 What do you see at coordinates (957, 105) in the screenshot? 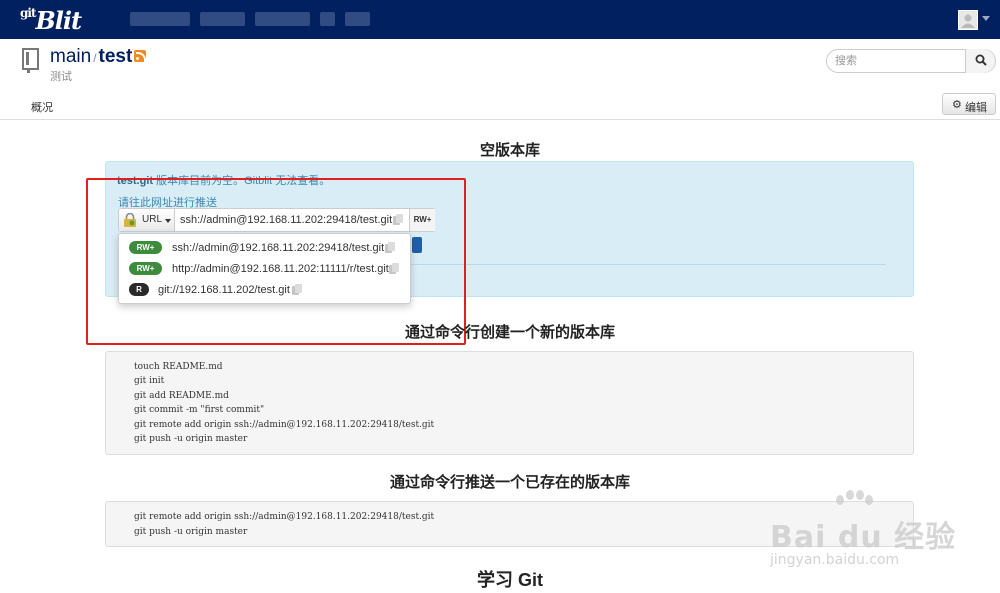
I see `gear-icon: ⚙` at bounding box center [957, 105].